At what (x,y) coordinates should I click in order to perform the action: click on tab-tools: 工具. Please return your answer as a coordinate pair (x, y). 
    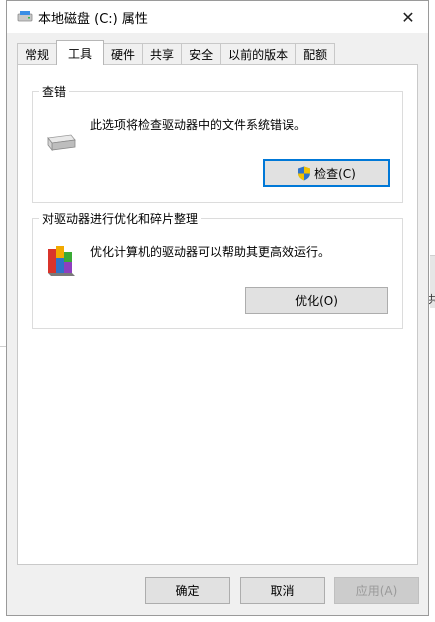
    Looking at the image, I should click on (80, 52).